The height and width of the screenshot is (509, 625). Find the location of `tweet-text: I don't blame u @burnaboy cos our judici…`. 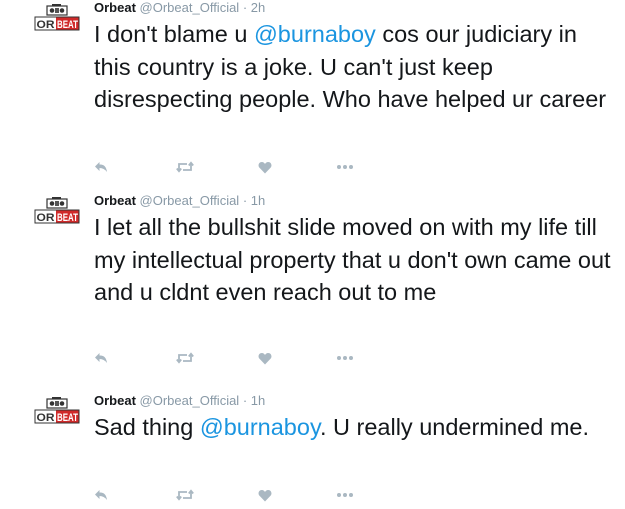

tweet-text: I don't blame u @burnaboy cos our judici… is located at coordinates (350, 66).